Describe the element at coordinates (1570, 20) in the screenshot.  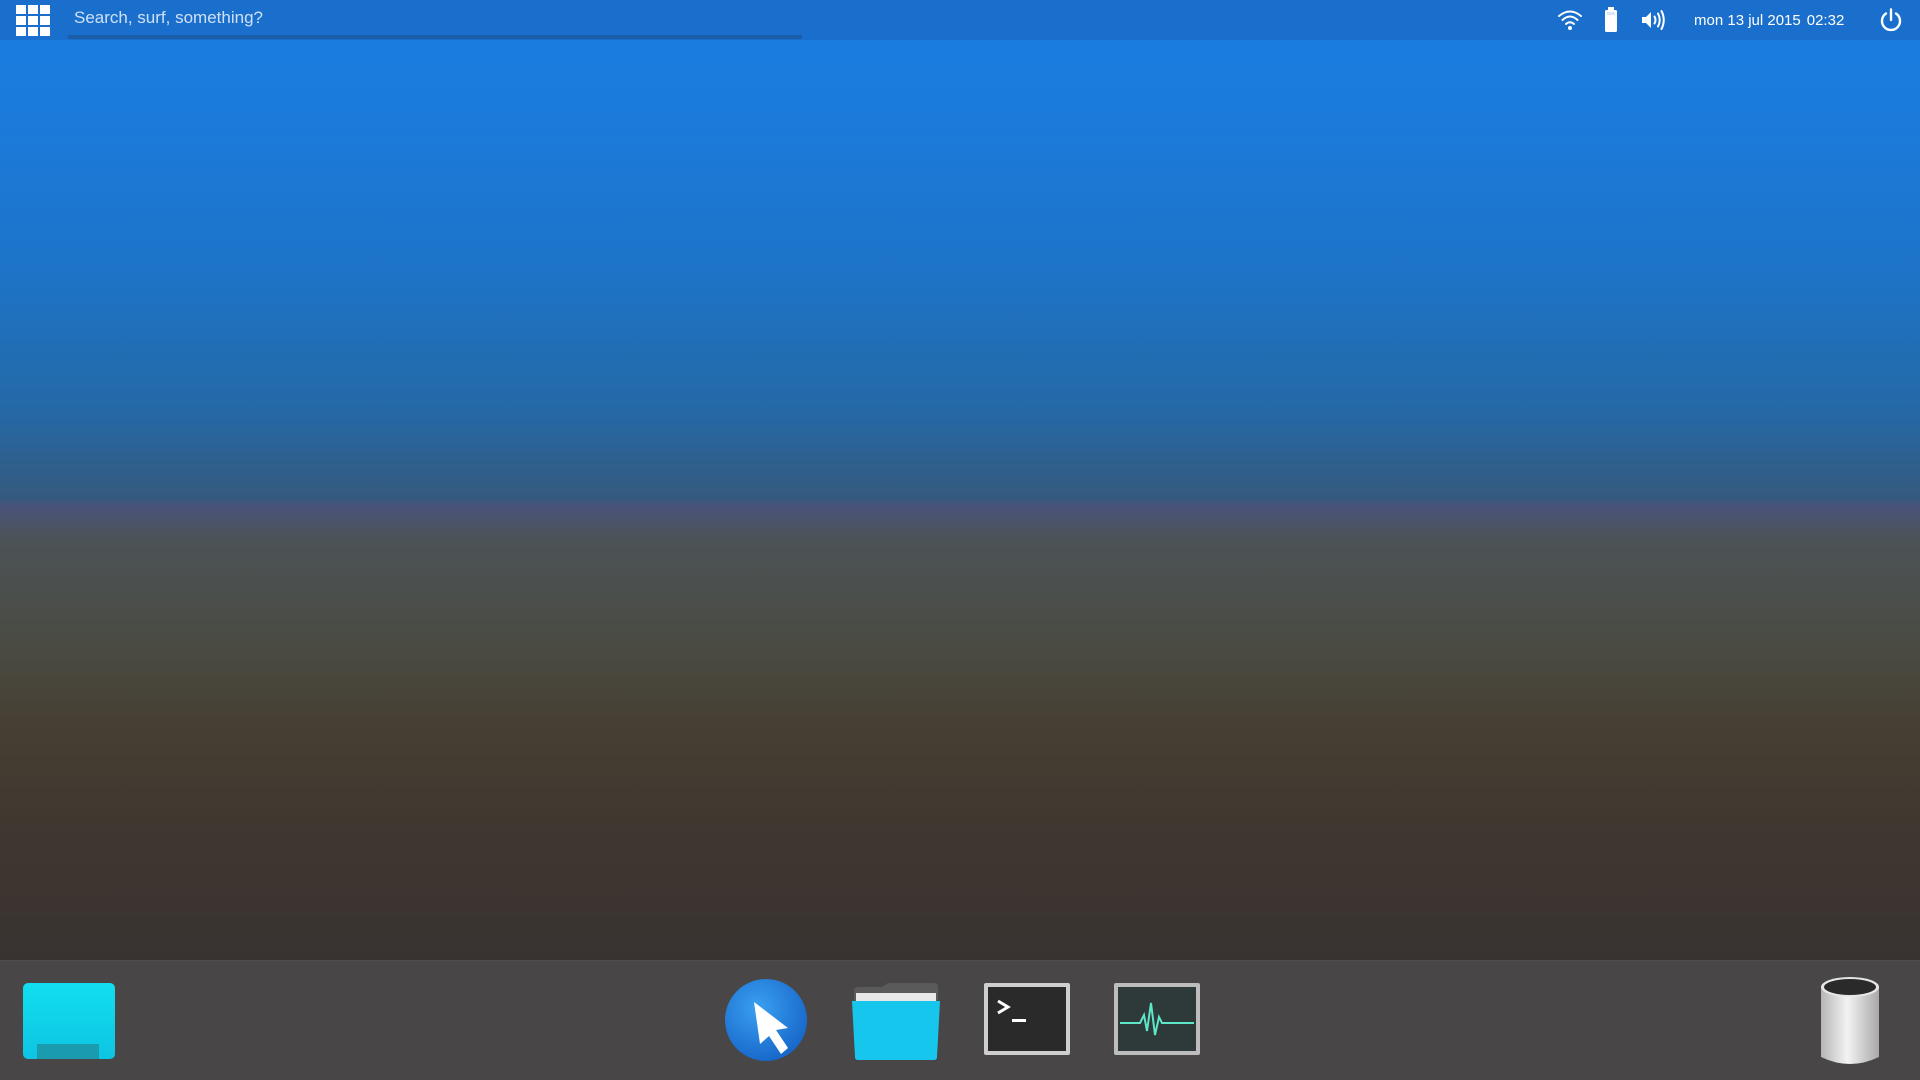
I see `wifi-icon` at that location.